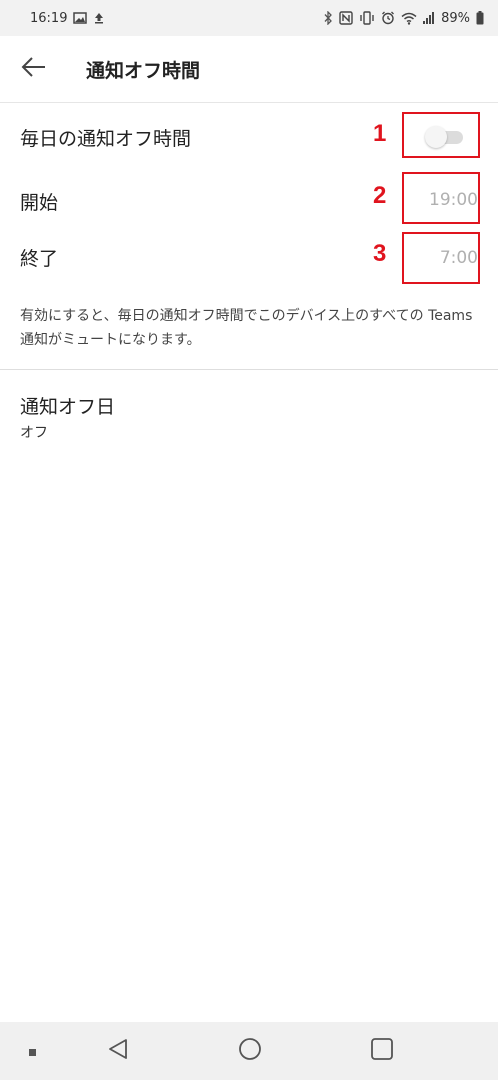  I want to click on toggle-thumb, so click(436, 137).